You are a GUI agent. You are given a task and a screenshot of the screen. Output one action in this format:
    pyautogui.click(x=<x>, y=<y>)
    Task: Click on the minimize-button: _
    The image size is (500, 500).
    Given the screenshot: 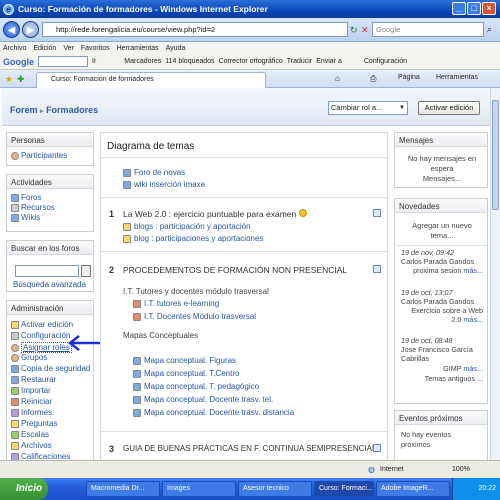 What is the action you would take?
    pyautogui.click(x=459, y=8)
    